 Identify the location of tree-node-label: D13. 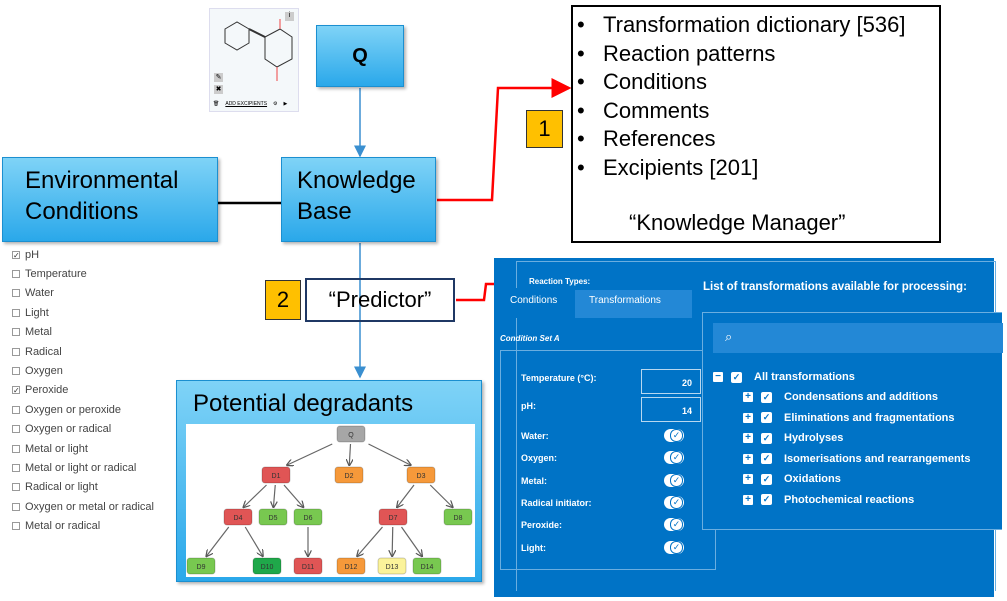
(392, 567).